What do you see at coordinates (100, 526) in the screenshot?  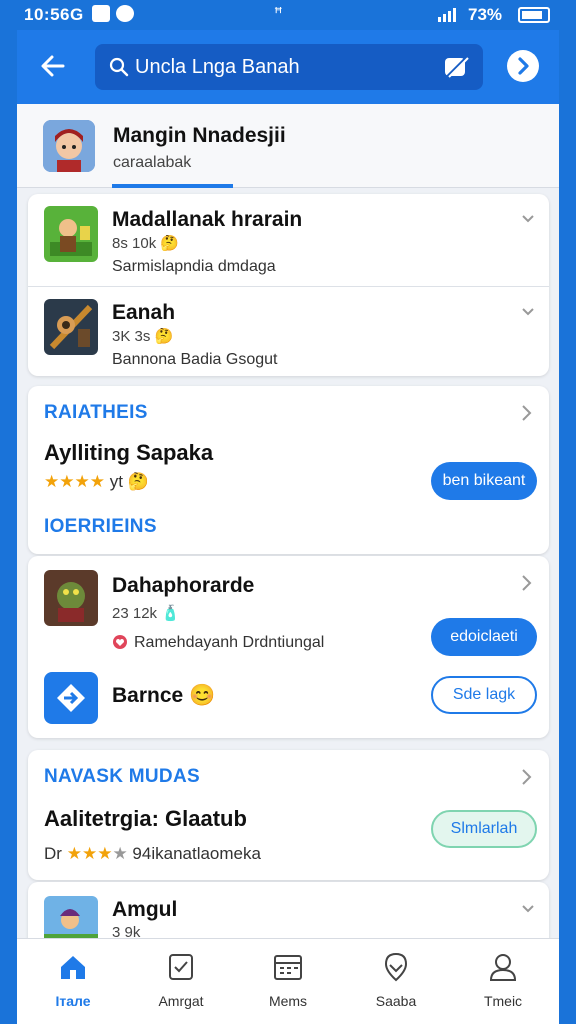 I see `section-label: IOERRIEINS` at bounding box center [100, 526].